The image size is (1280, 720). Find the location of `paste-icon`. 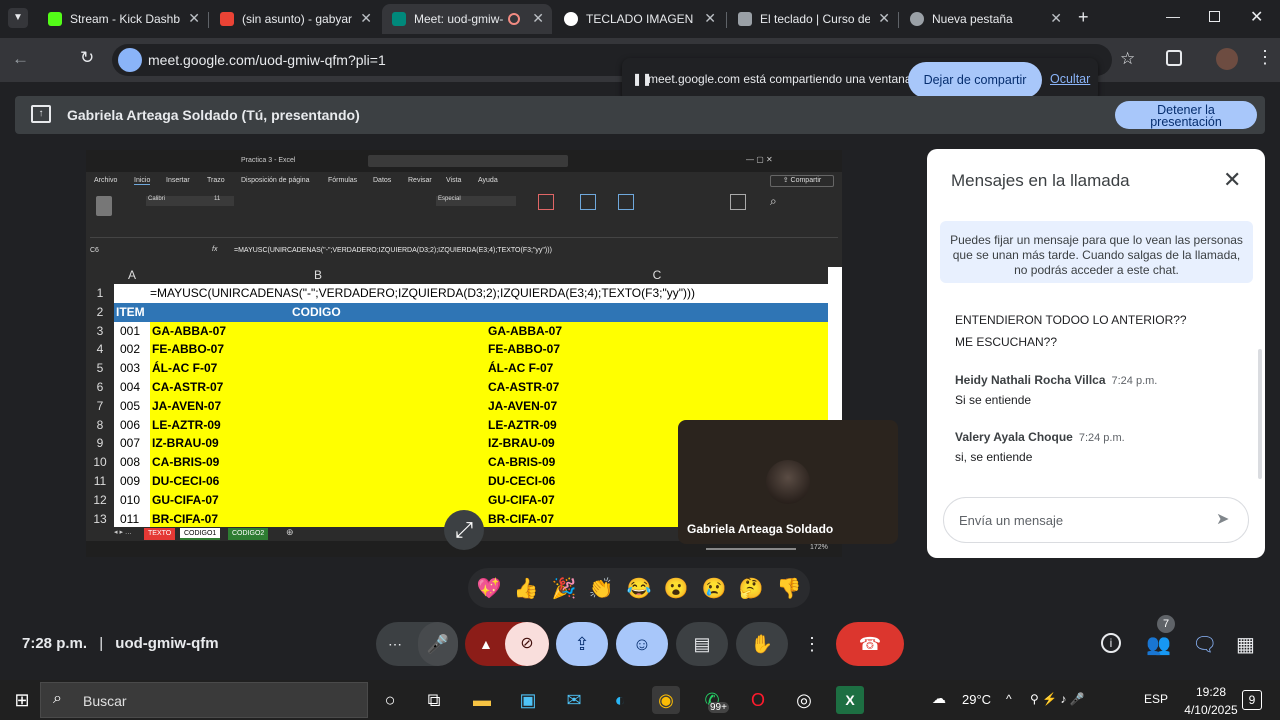

paste-icon is located at coordinates (104, 206).